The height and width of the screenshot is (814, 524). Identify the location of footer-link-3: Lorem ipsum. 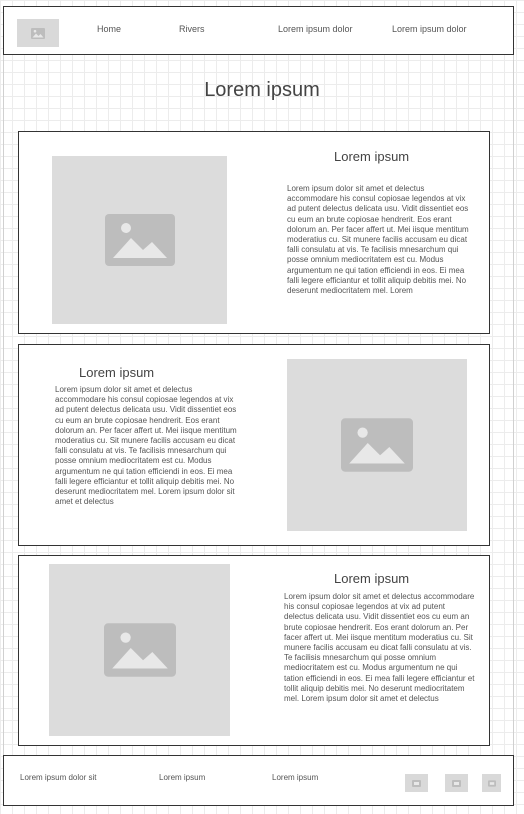
(295, 777).